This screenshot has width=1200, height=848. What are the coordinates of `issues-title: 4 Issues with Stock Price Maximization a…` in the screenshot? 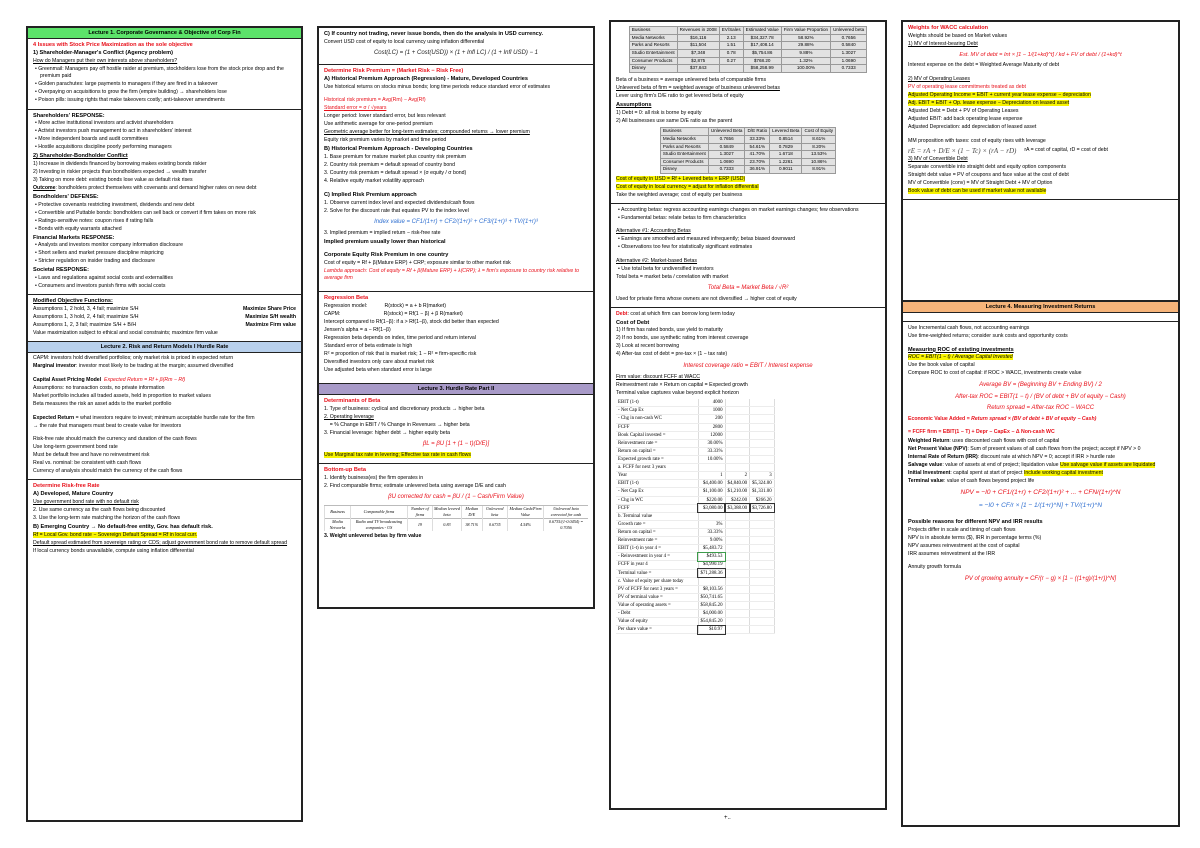 It's located at (113, 45).